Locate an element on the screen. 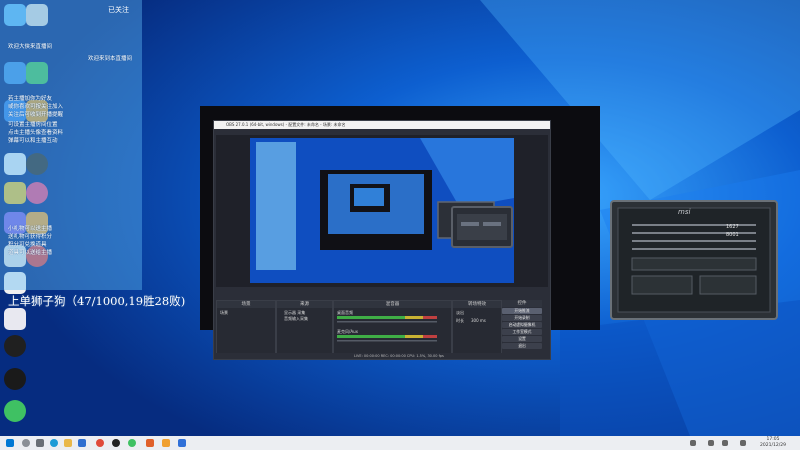 This screenshot has height=450, width=800. mixer-panel: 混音器 桌面音频 麦克风/Aux is located at coordinates (392, 327).